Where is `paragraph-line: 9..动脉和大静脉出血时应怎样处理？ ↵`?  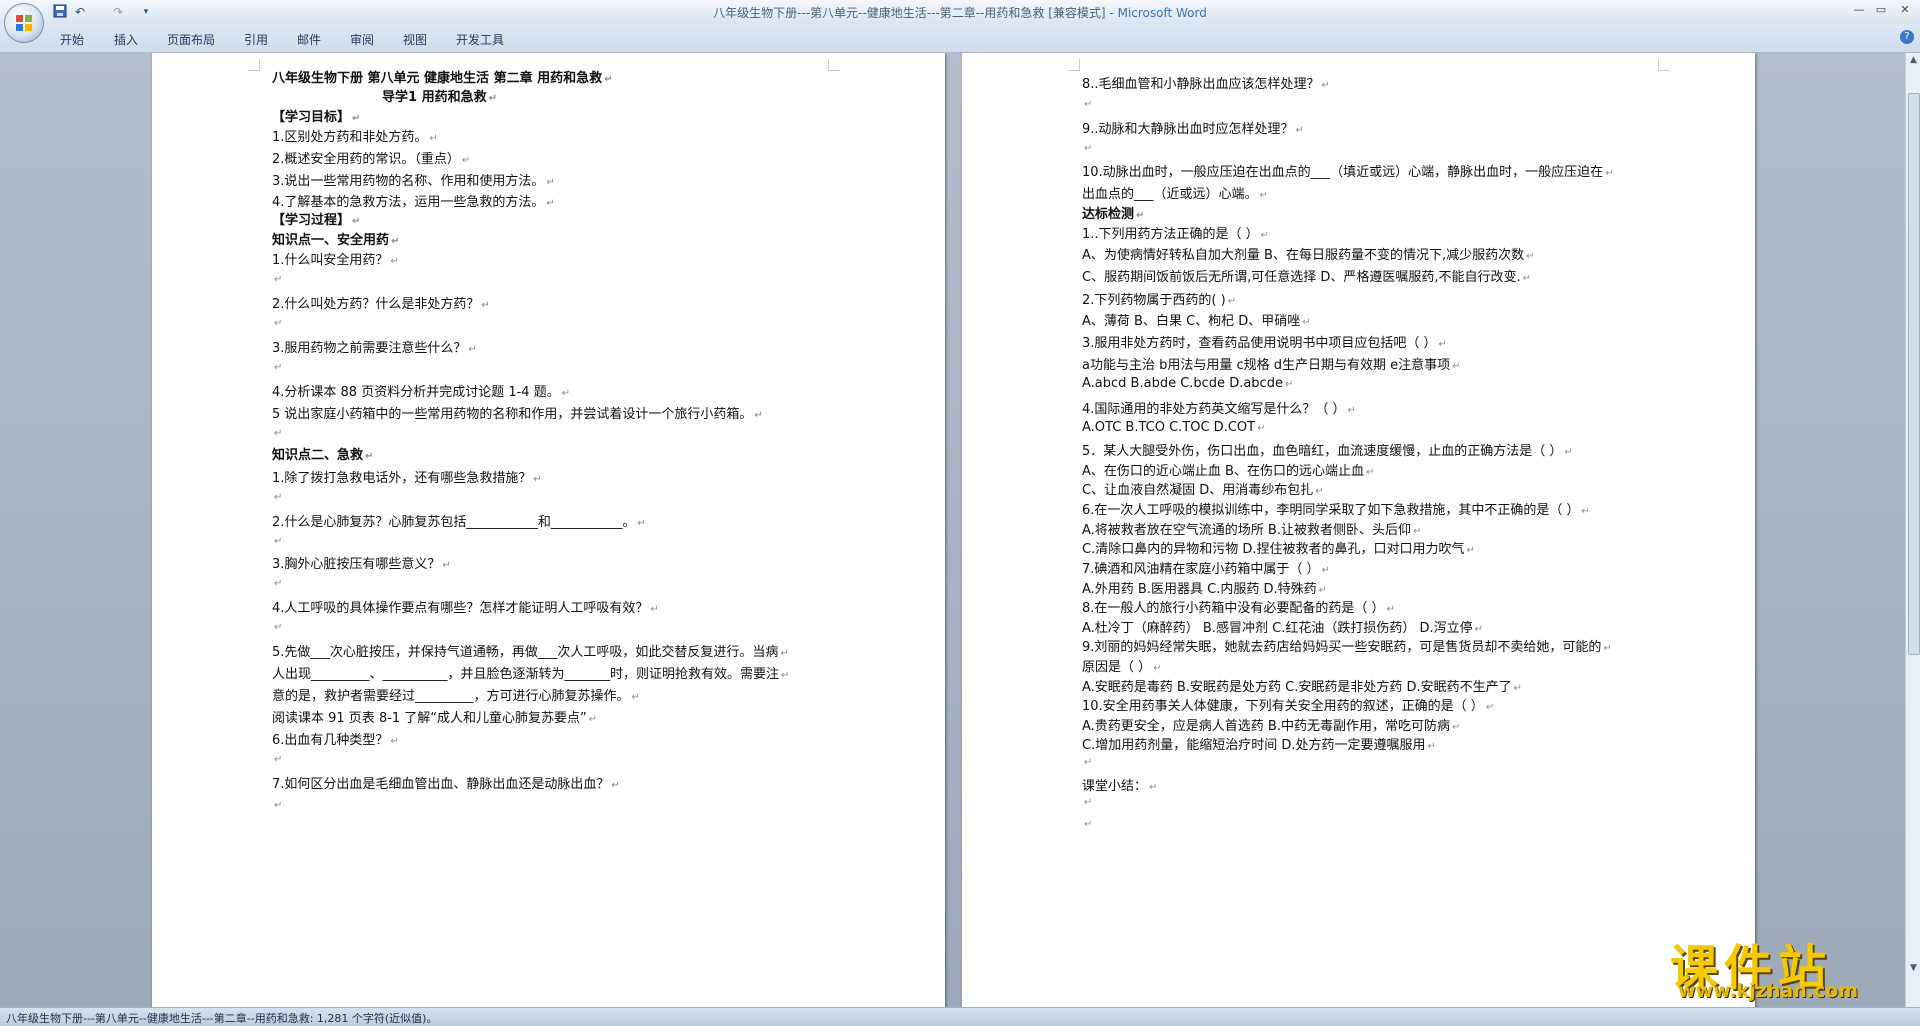
paragraph-line: 9..动脉和大静脉出血时应怎样处理？ ↵ is located at coordinates (1193, 127).